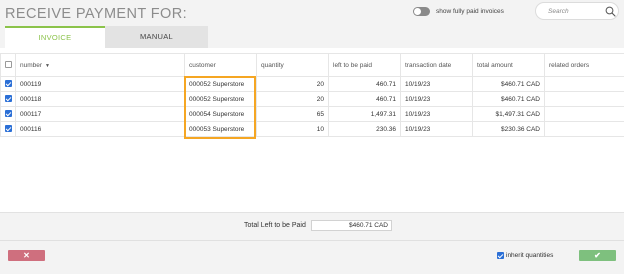 The height and width of the screenshot is (274, 624). I want to click on column-header-quantity: quantity, so click(292, 65).